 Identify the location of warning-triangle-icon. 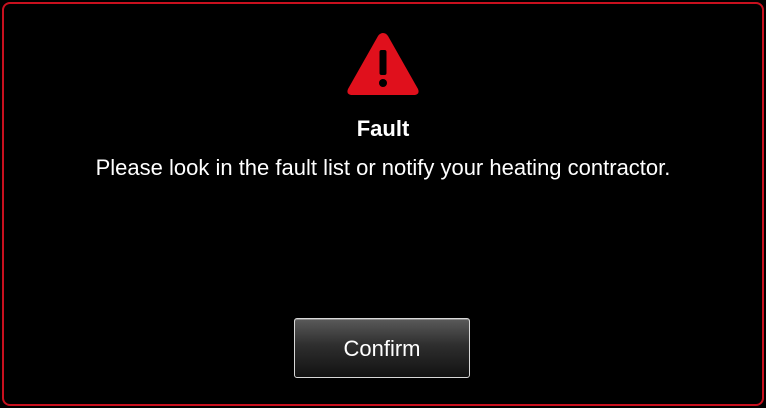
(383, 64).